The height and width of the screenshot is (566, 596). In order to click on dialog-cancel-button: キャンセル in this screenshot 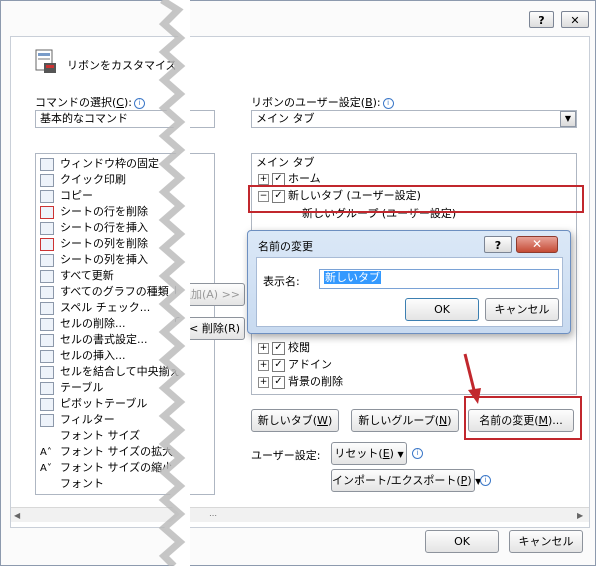, I will do `click(522, 309)`.